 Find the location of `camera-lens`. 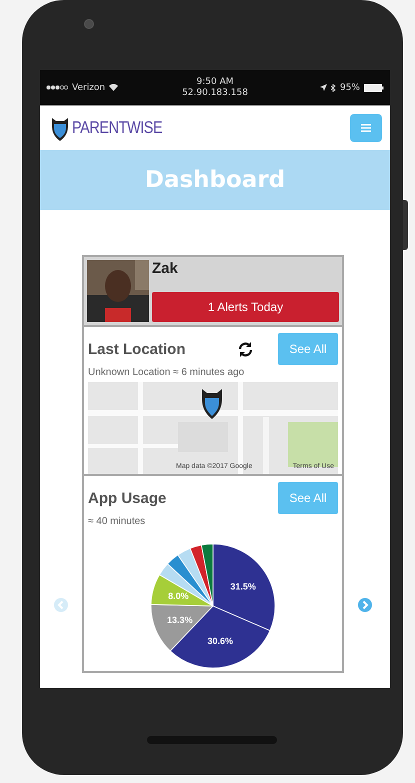

camera-lens is located at coordinates (89, 24).